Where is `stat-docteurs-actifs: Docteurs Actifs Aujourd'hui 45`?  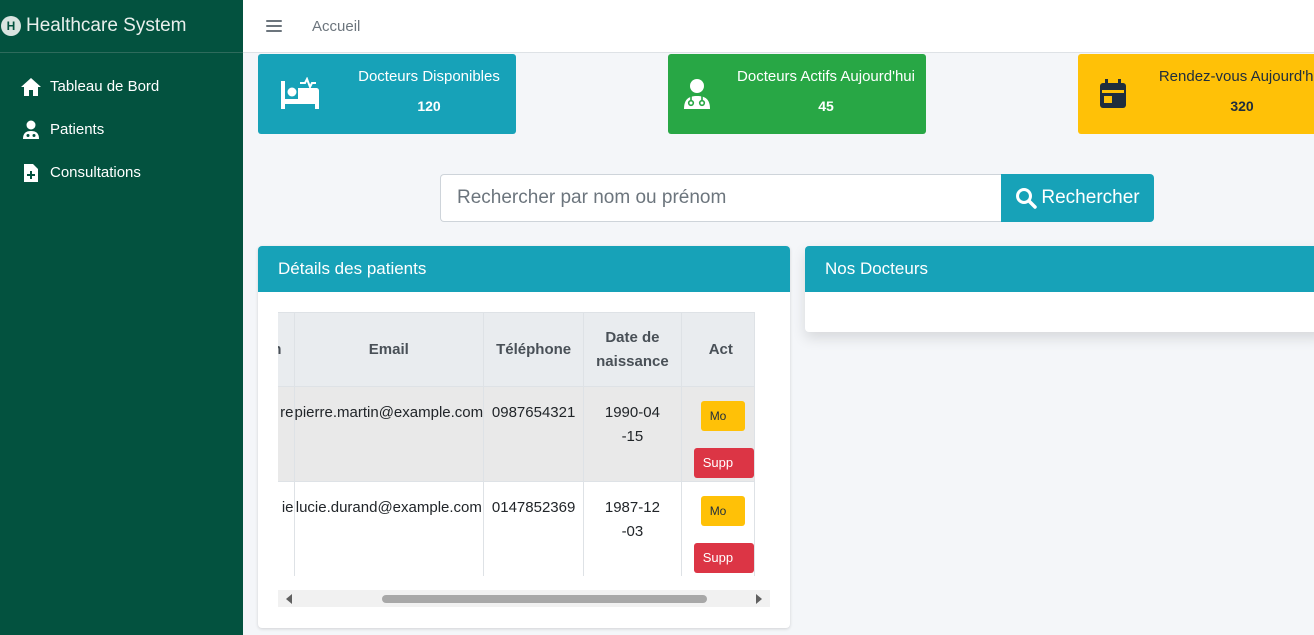 stat-docteurs-actifs: Docteurs Actifs Aujourd'hui 45 is located at coordinates (797, 94).